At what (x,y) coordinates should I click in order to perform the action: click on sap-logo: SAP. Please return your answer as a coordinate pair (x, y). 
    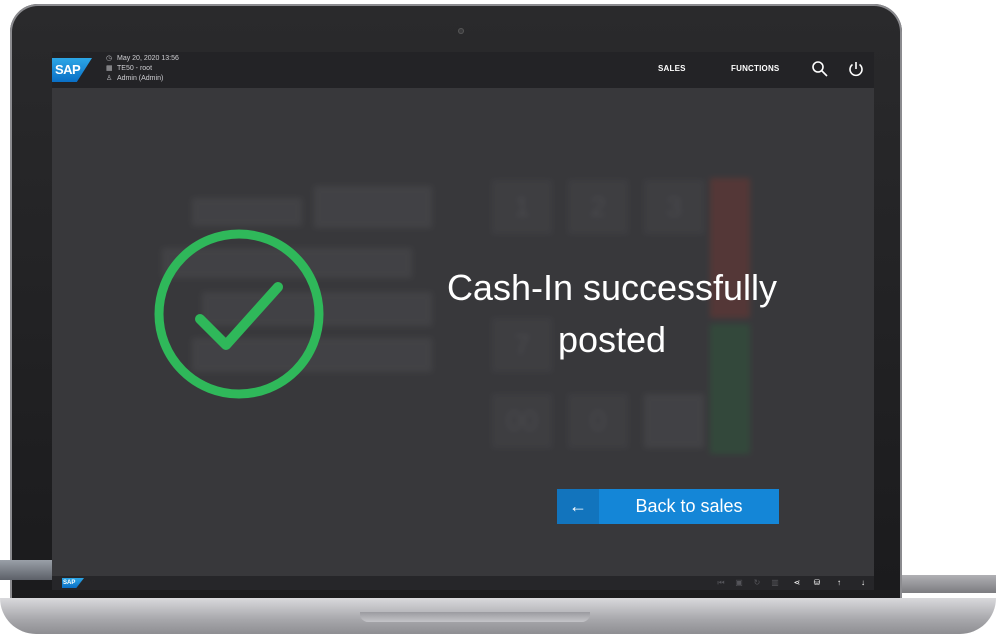
    Looking at the image, I should click on (72, 70).